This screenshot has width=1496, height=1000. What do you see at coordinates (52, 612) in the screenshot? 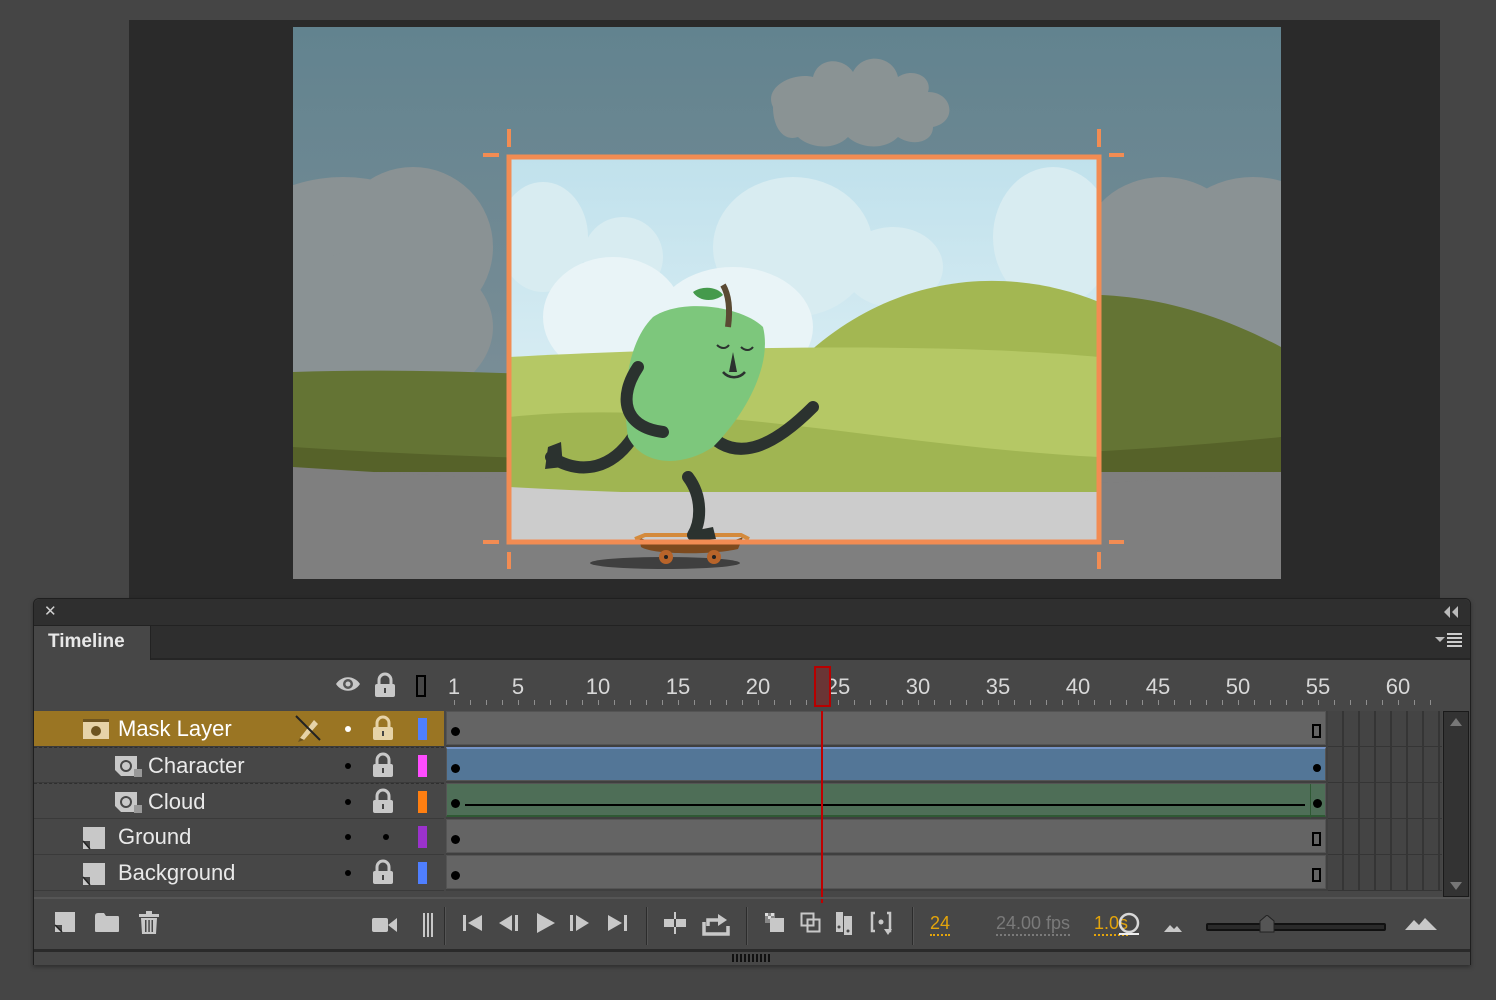
I see `close-panel-button: ✕` at bounding box center [52, 612].